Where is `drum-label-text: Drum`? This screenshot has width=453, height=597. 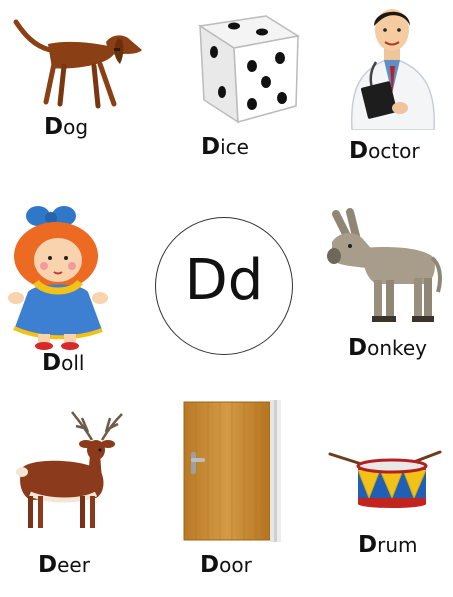
drum-label-text: Drum is located at coordinates (388, 545).